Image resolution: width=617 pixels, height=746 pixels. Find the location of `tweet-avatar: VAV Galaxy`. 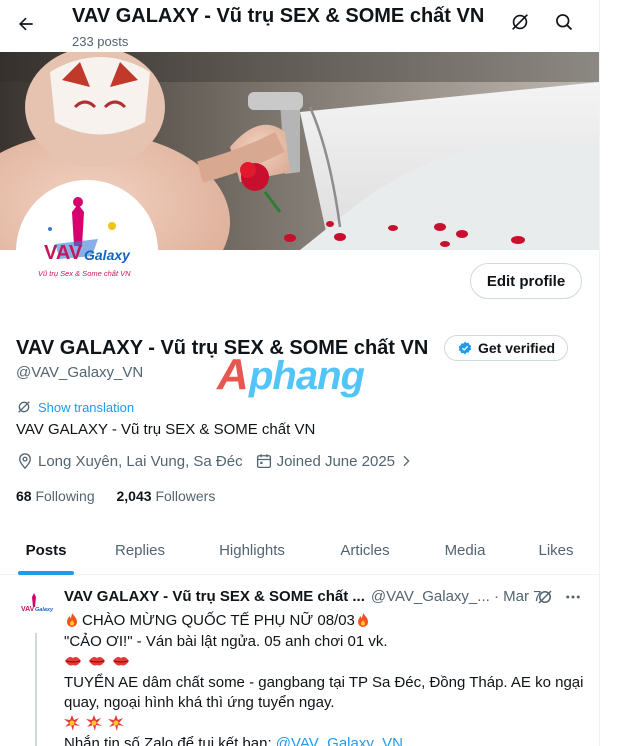

tweet-avatar: VAV Galaxy is located at coordinates (36, 607).